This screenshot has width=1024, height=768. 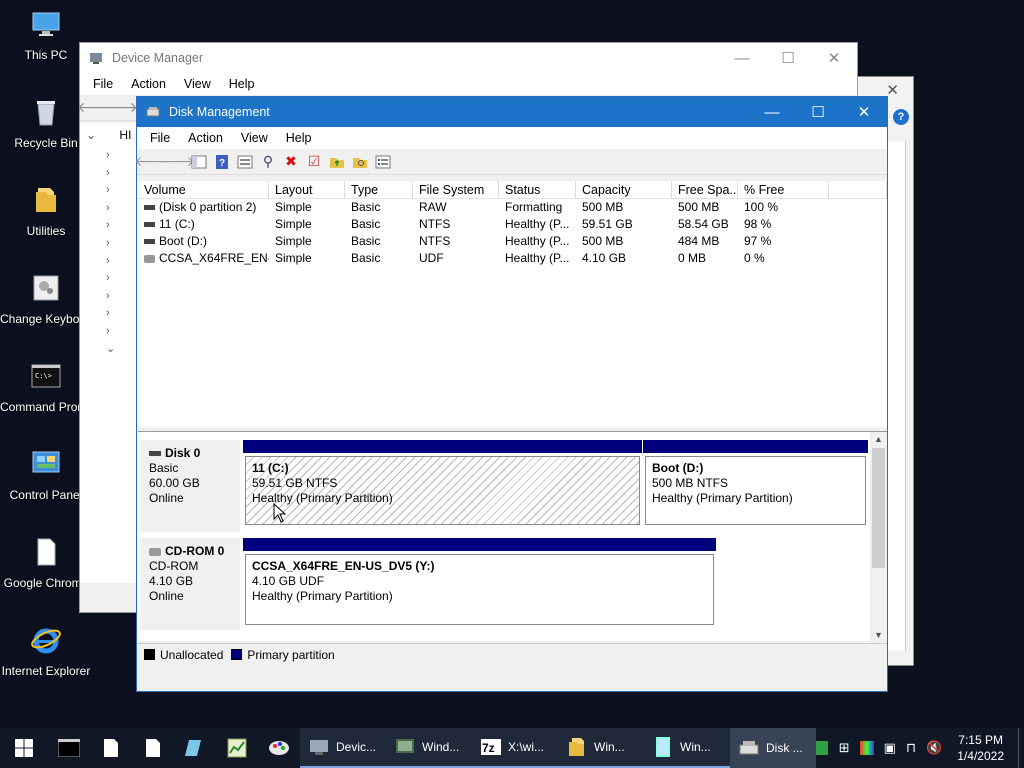 What do you see at coordinates (237, 748) in the screenshot?
I see `taskbar-pinned-monitor` at bounding box center [237, 748].